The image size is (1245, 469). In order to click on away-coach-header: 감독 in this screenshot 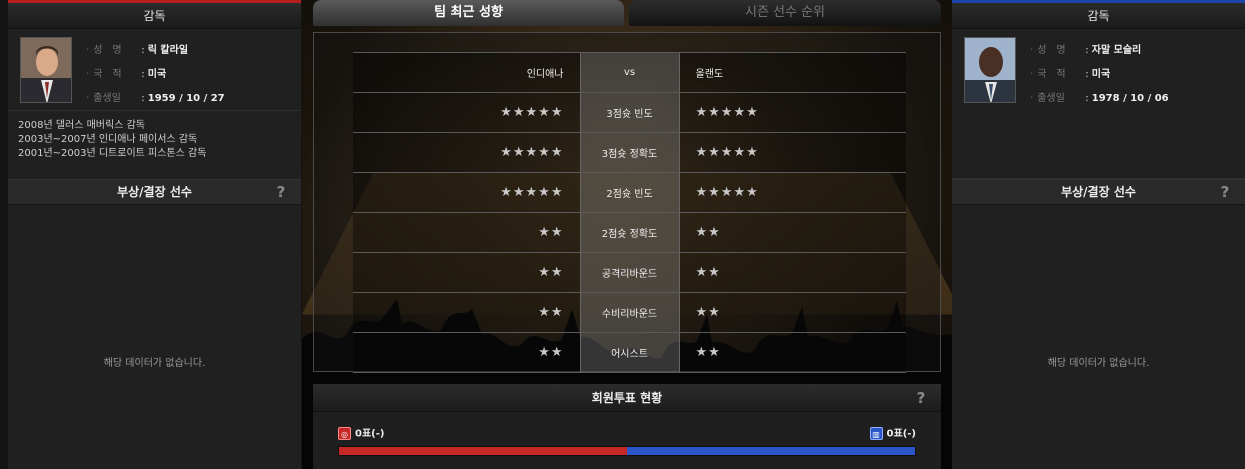, I will do `click(1098, 16)`.